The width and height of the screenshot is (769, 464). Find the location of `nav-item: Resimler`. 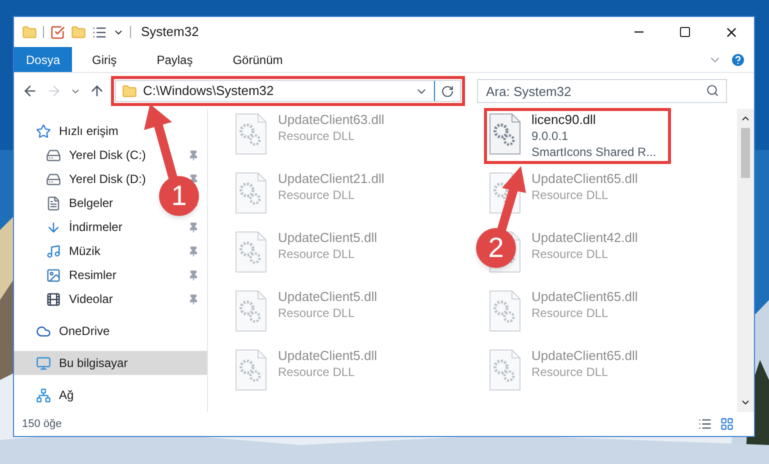

nav-item: Resimler is located at coordinates (92, 275).